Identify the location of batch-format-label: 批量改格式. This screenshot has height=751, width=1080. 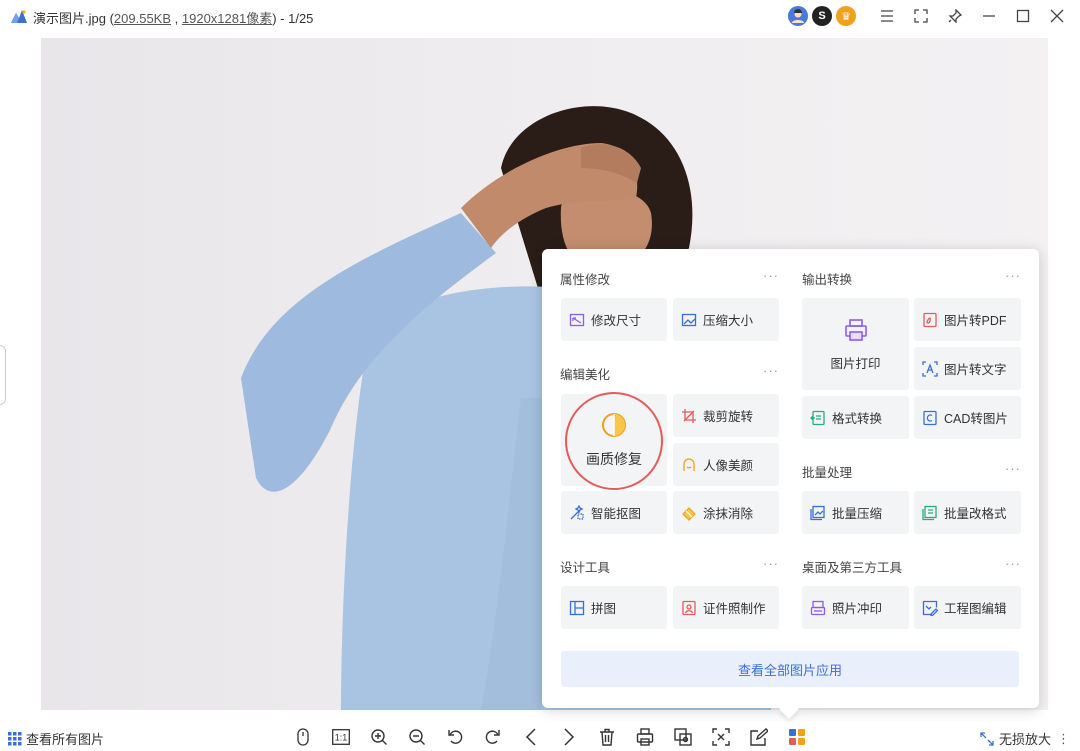
(975, 514).